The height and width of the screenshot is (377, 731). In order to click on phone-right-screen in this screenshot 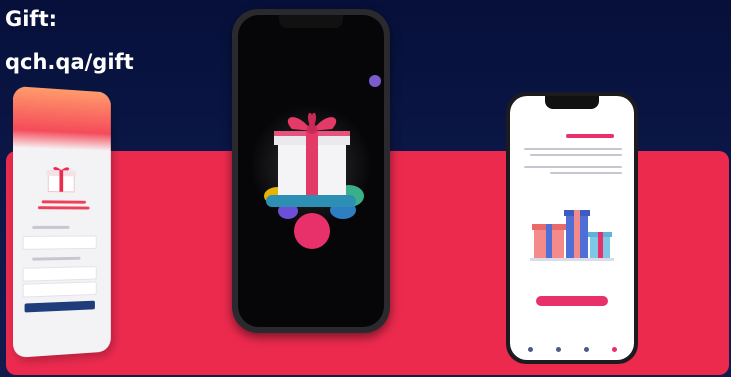, I will do `click(572, 228)`.